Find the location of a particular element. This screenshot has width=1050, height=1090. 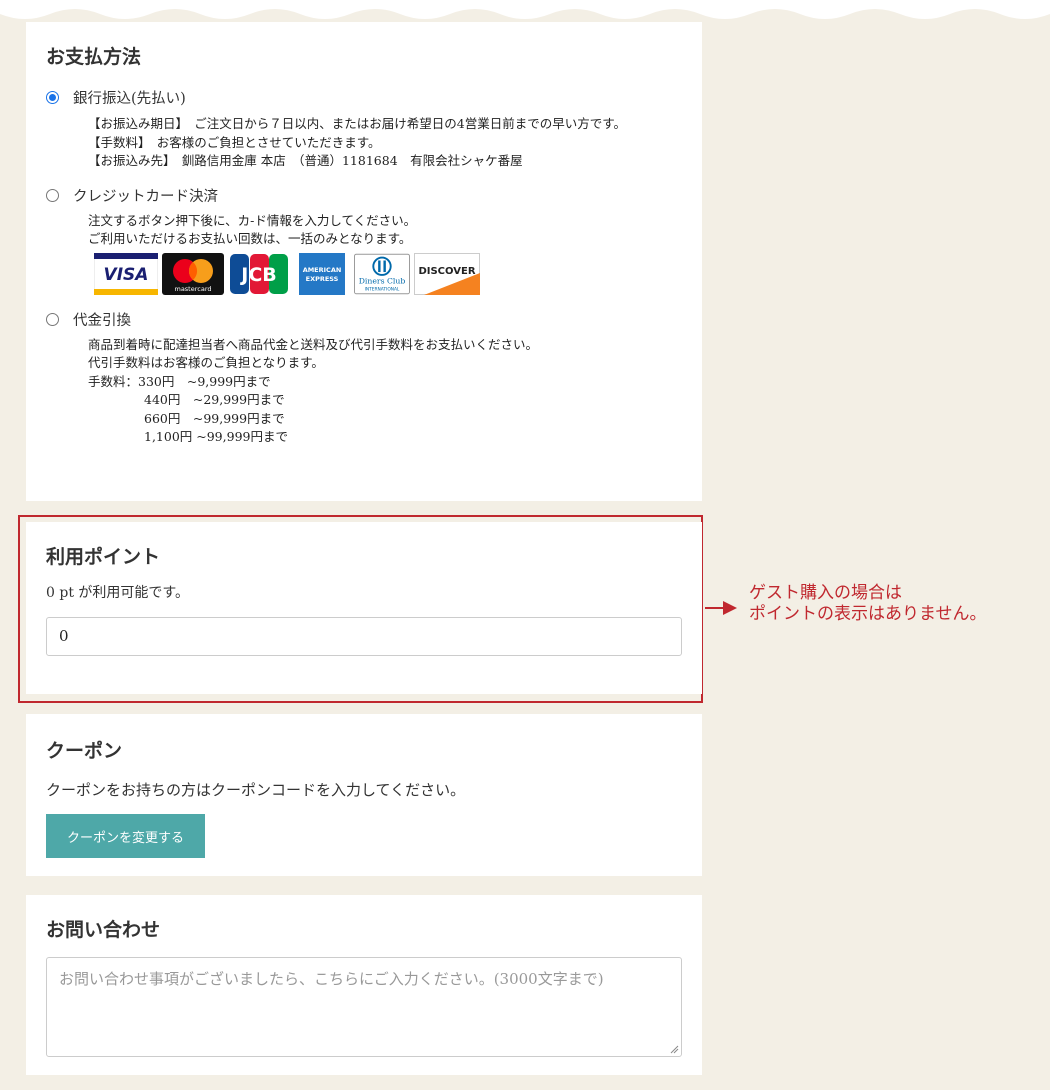

diners-club-logo: Diners Club INTERNATIONAL is located at coordinates (382, 274).